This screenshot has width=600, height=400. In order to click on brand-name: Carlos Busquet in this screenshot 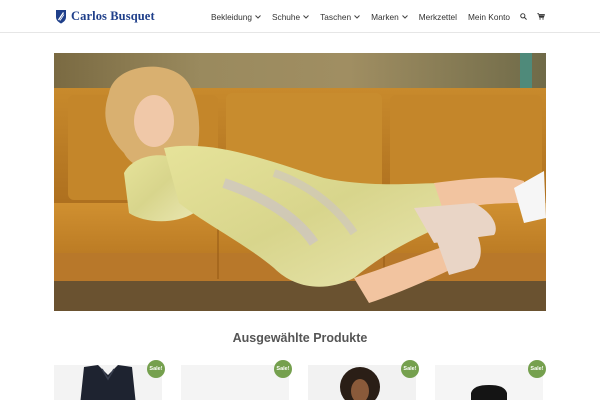, I will do `click(113, 15)`.